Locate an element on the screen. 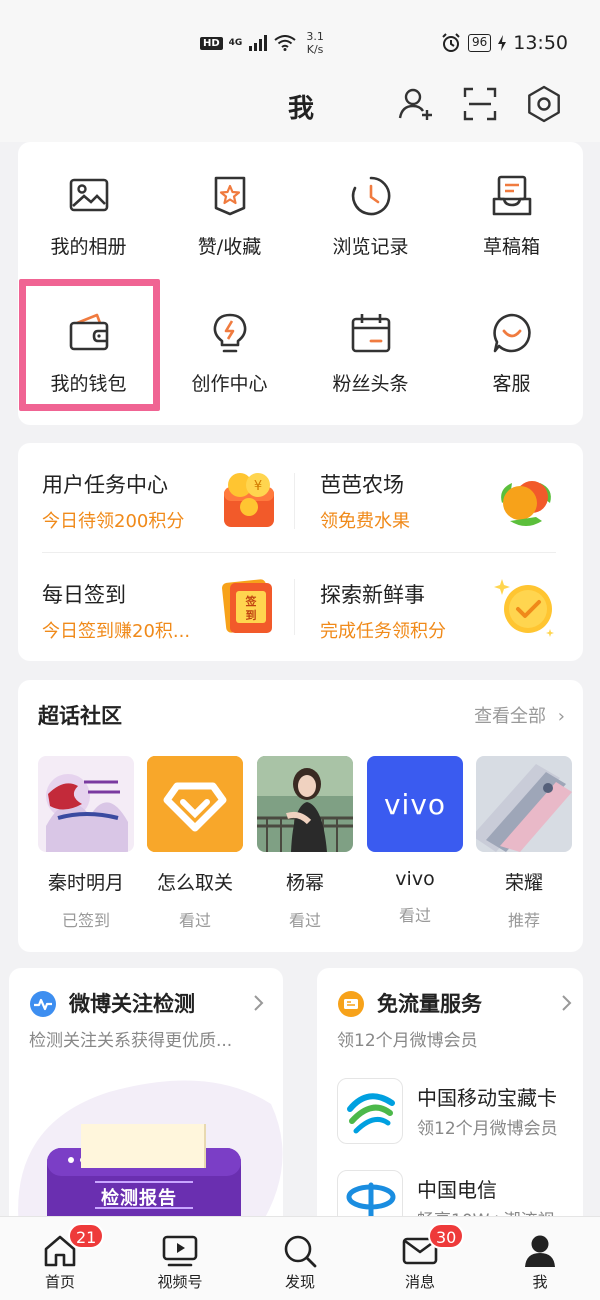 The image size is (600, 1300). honor-phone-image is located at coordinates (524, 804).